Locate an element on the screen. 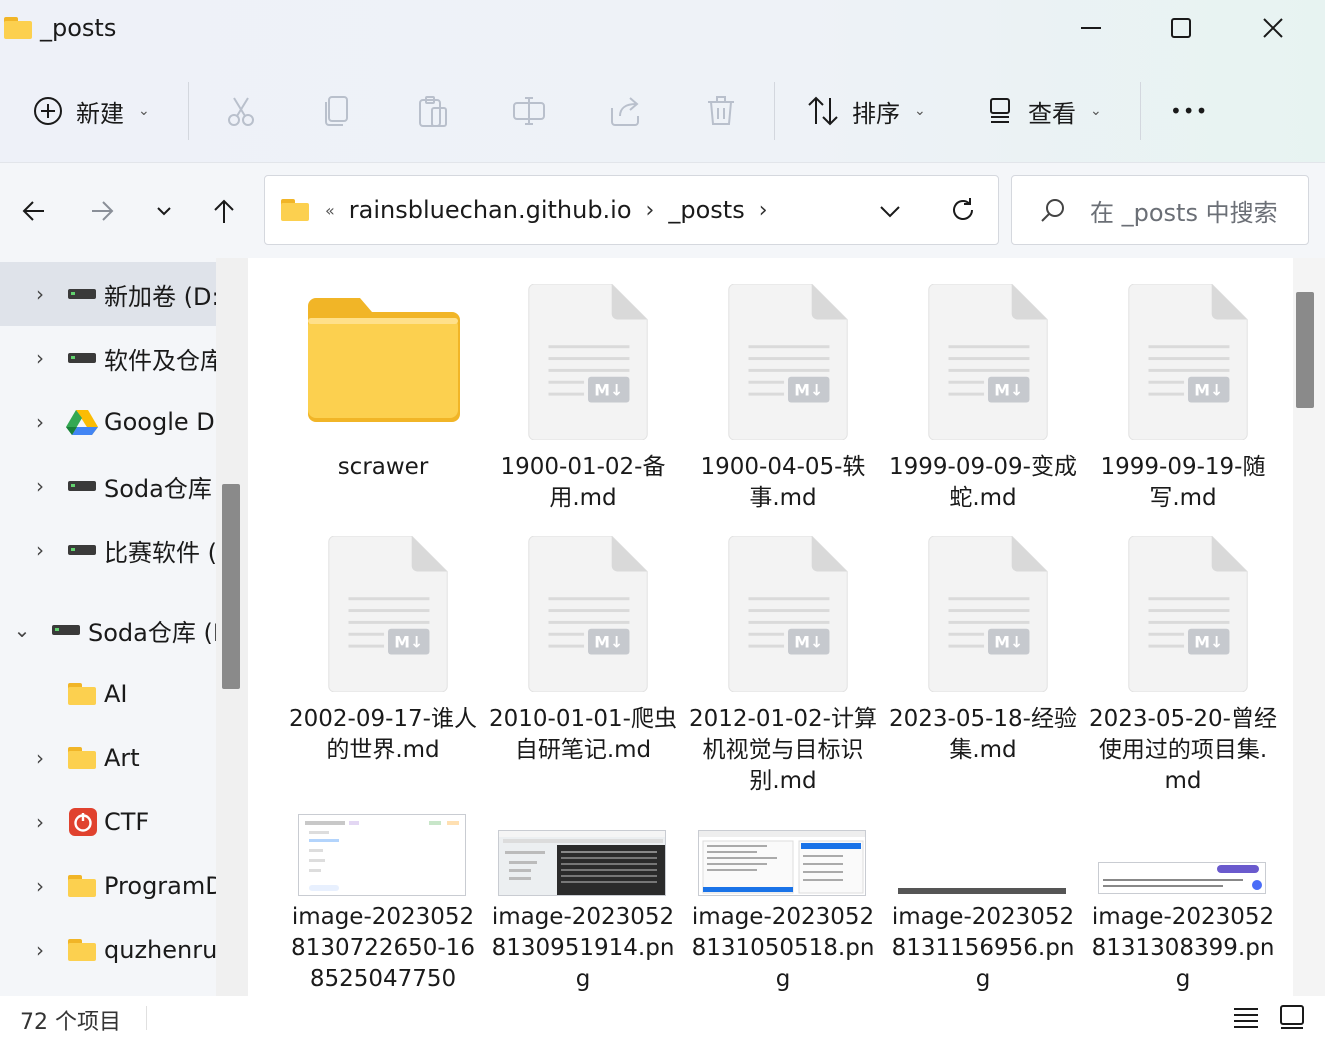 The image size is (1325, 1038). sidebar-item-programd: › ProgramD is located at coordinates (108, 886).